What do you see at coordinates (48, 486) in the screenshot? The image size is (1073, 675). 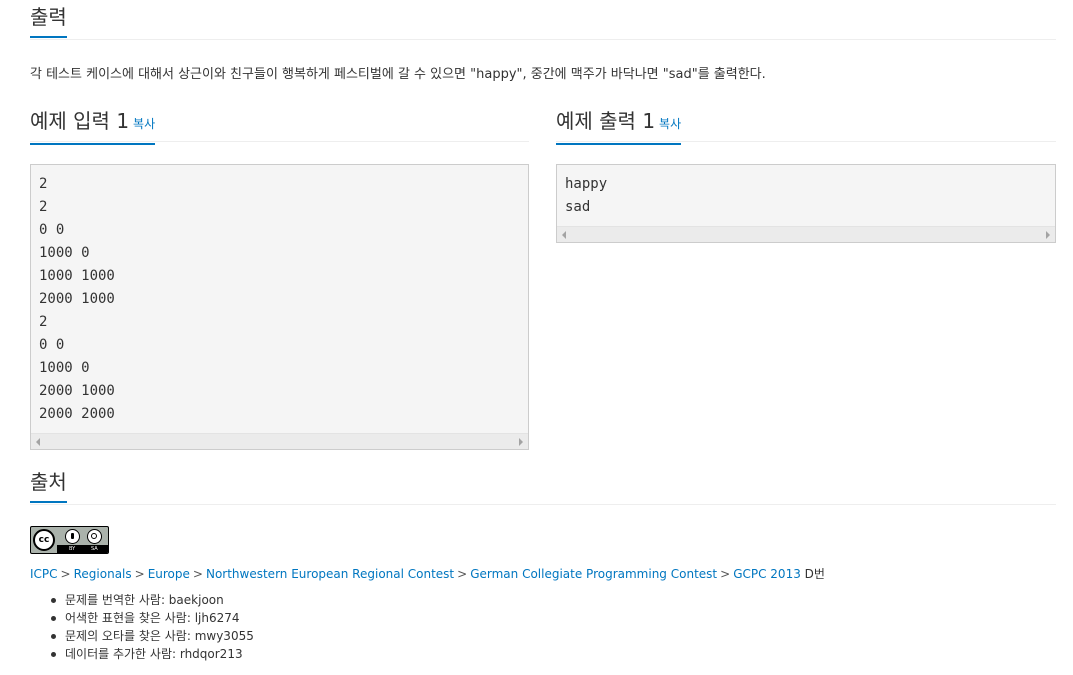 I see `source-section-title: 출처` at bounding box center [48, 486].